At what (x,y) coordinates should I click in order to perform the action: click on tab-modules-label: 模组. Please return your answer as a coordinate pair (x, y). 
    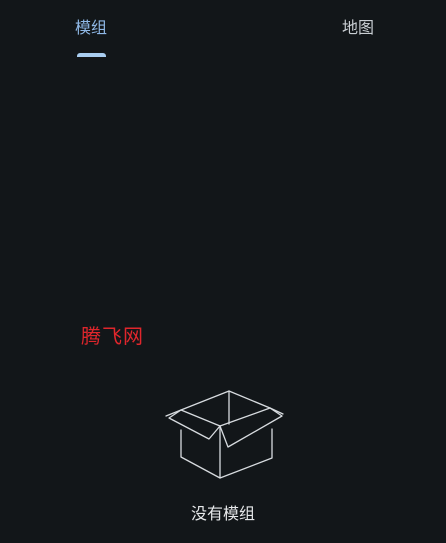
    Looking at the image, I should click on (90, 27).